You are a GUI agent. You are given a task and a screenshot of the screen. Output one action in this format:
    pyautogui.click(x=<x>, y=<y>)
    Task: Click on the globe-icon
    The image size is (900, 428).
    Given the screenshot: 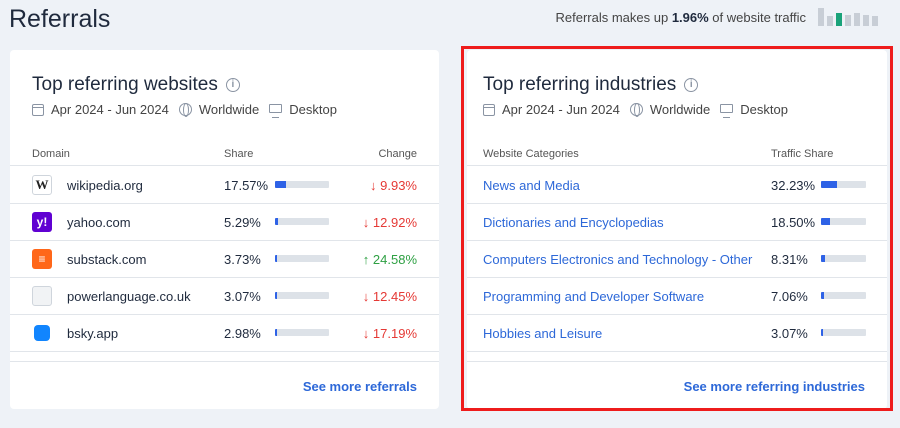 What is the action you would take?
    pyautogui.click(x=185, y=110)
    